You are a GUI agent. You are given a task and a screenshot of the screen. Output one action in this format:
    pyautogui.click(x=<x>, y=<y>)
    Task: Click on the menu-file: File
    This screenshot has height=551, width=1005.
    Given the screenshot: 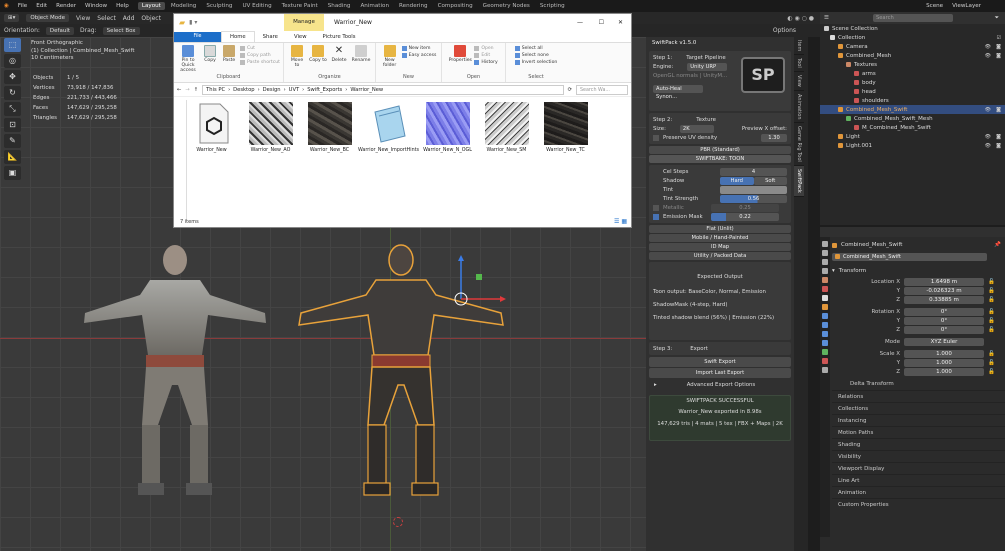 What is the action you would take?
    pyautogui.click(x=22, y=6)
    